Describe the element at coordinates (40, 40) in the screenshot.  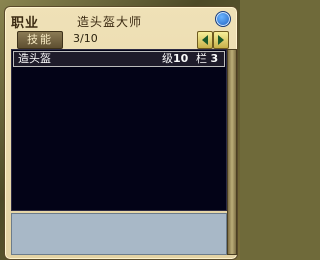
I see `tab-skills: 技能` at that location.